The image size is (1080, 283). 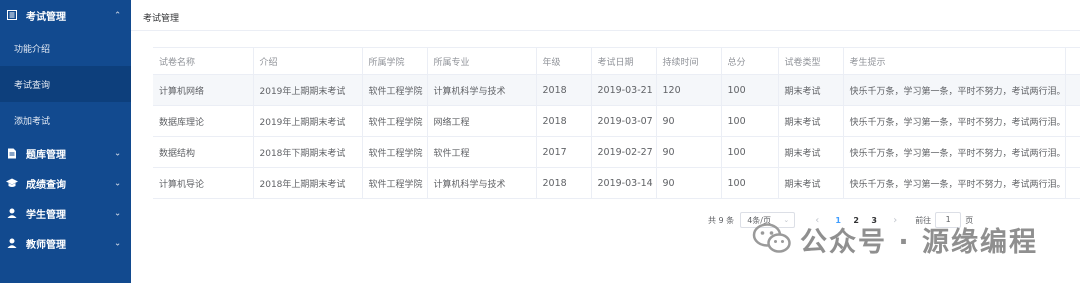 I want to click on column-header-exam-date: 考试日期, so click(x=624, y=61).